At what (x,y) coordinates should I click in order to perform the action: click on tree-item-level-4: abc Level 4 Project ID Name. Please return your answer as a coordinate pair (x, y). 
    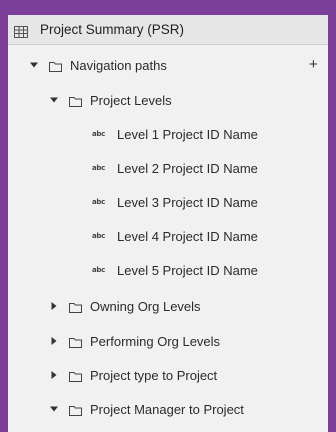
    Looking at the image, I should click on (168, 236).